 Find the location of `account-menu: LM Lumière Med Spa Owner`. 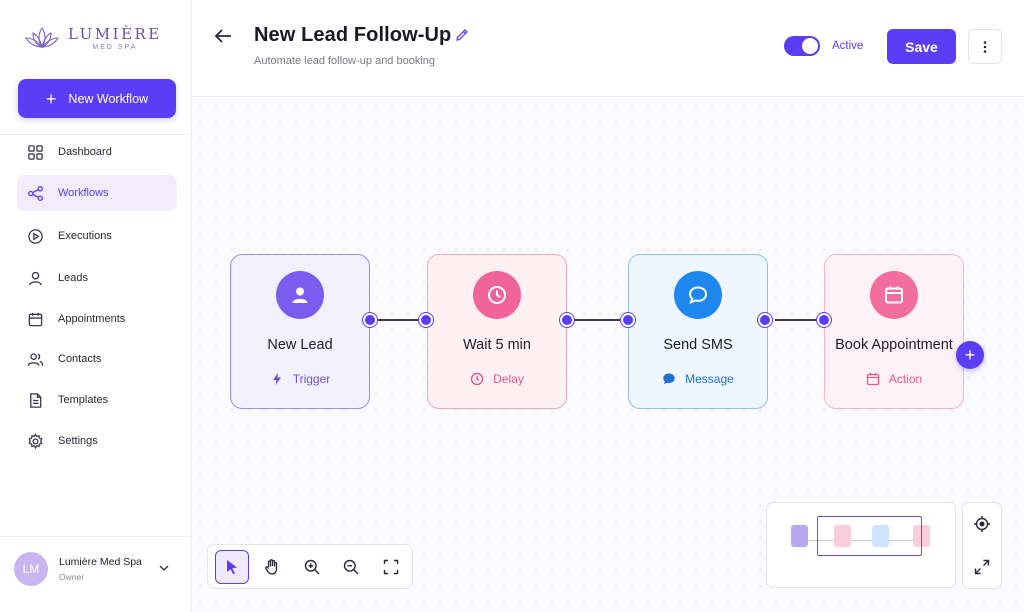

account-menu: LM Lumière Med Spa Owner is located at coordinates (96, 569).